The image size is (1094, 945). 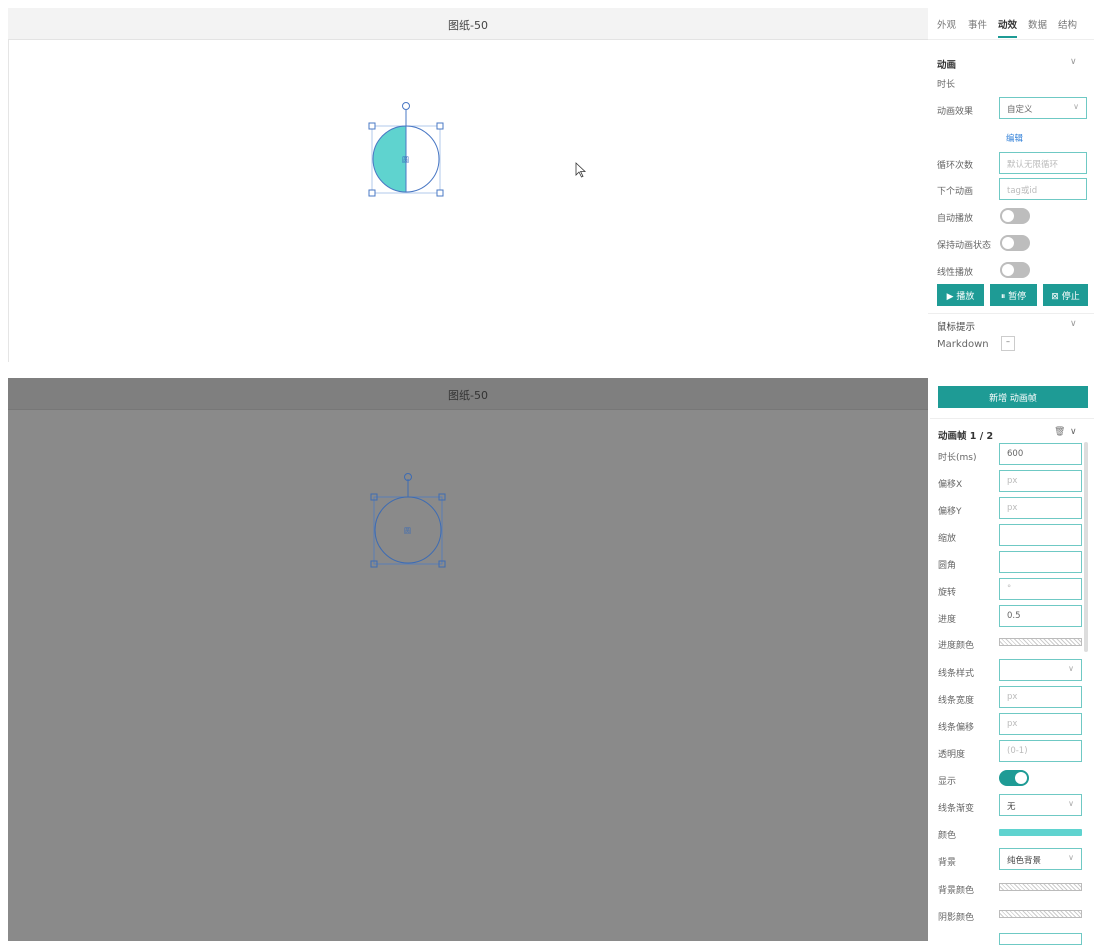 I want to click on line-gradient-value: 无, so click(x=1011, y=807).